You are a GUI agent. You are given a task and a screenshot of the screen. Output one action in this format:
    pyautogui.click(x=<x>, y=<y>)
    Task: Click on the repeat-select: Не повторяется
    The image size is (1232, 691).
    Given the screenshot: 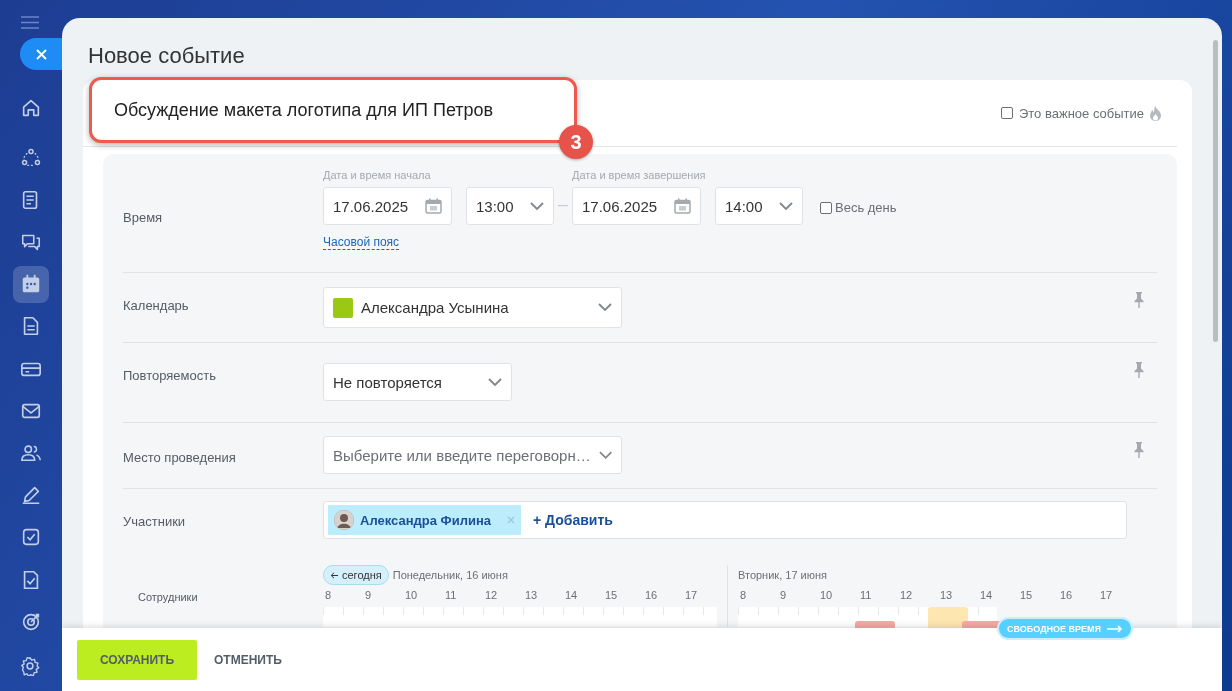 What is the action you would take?
    pyautogui.click(x=417, y=382)
    